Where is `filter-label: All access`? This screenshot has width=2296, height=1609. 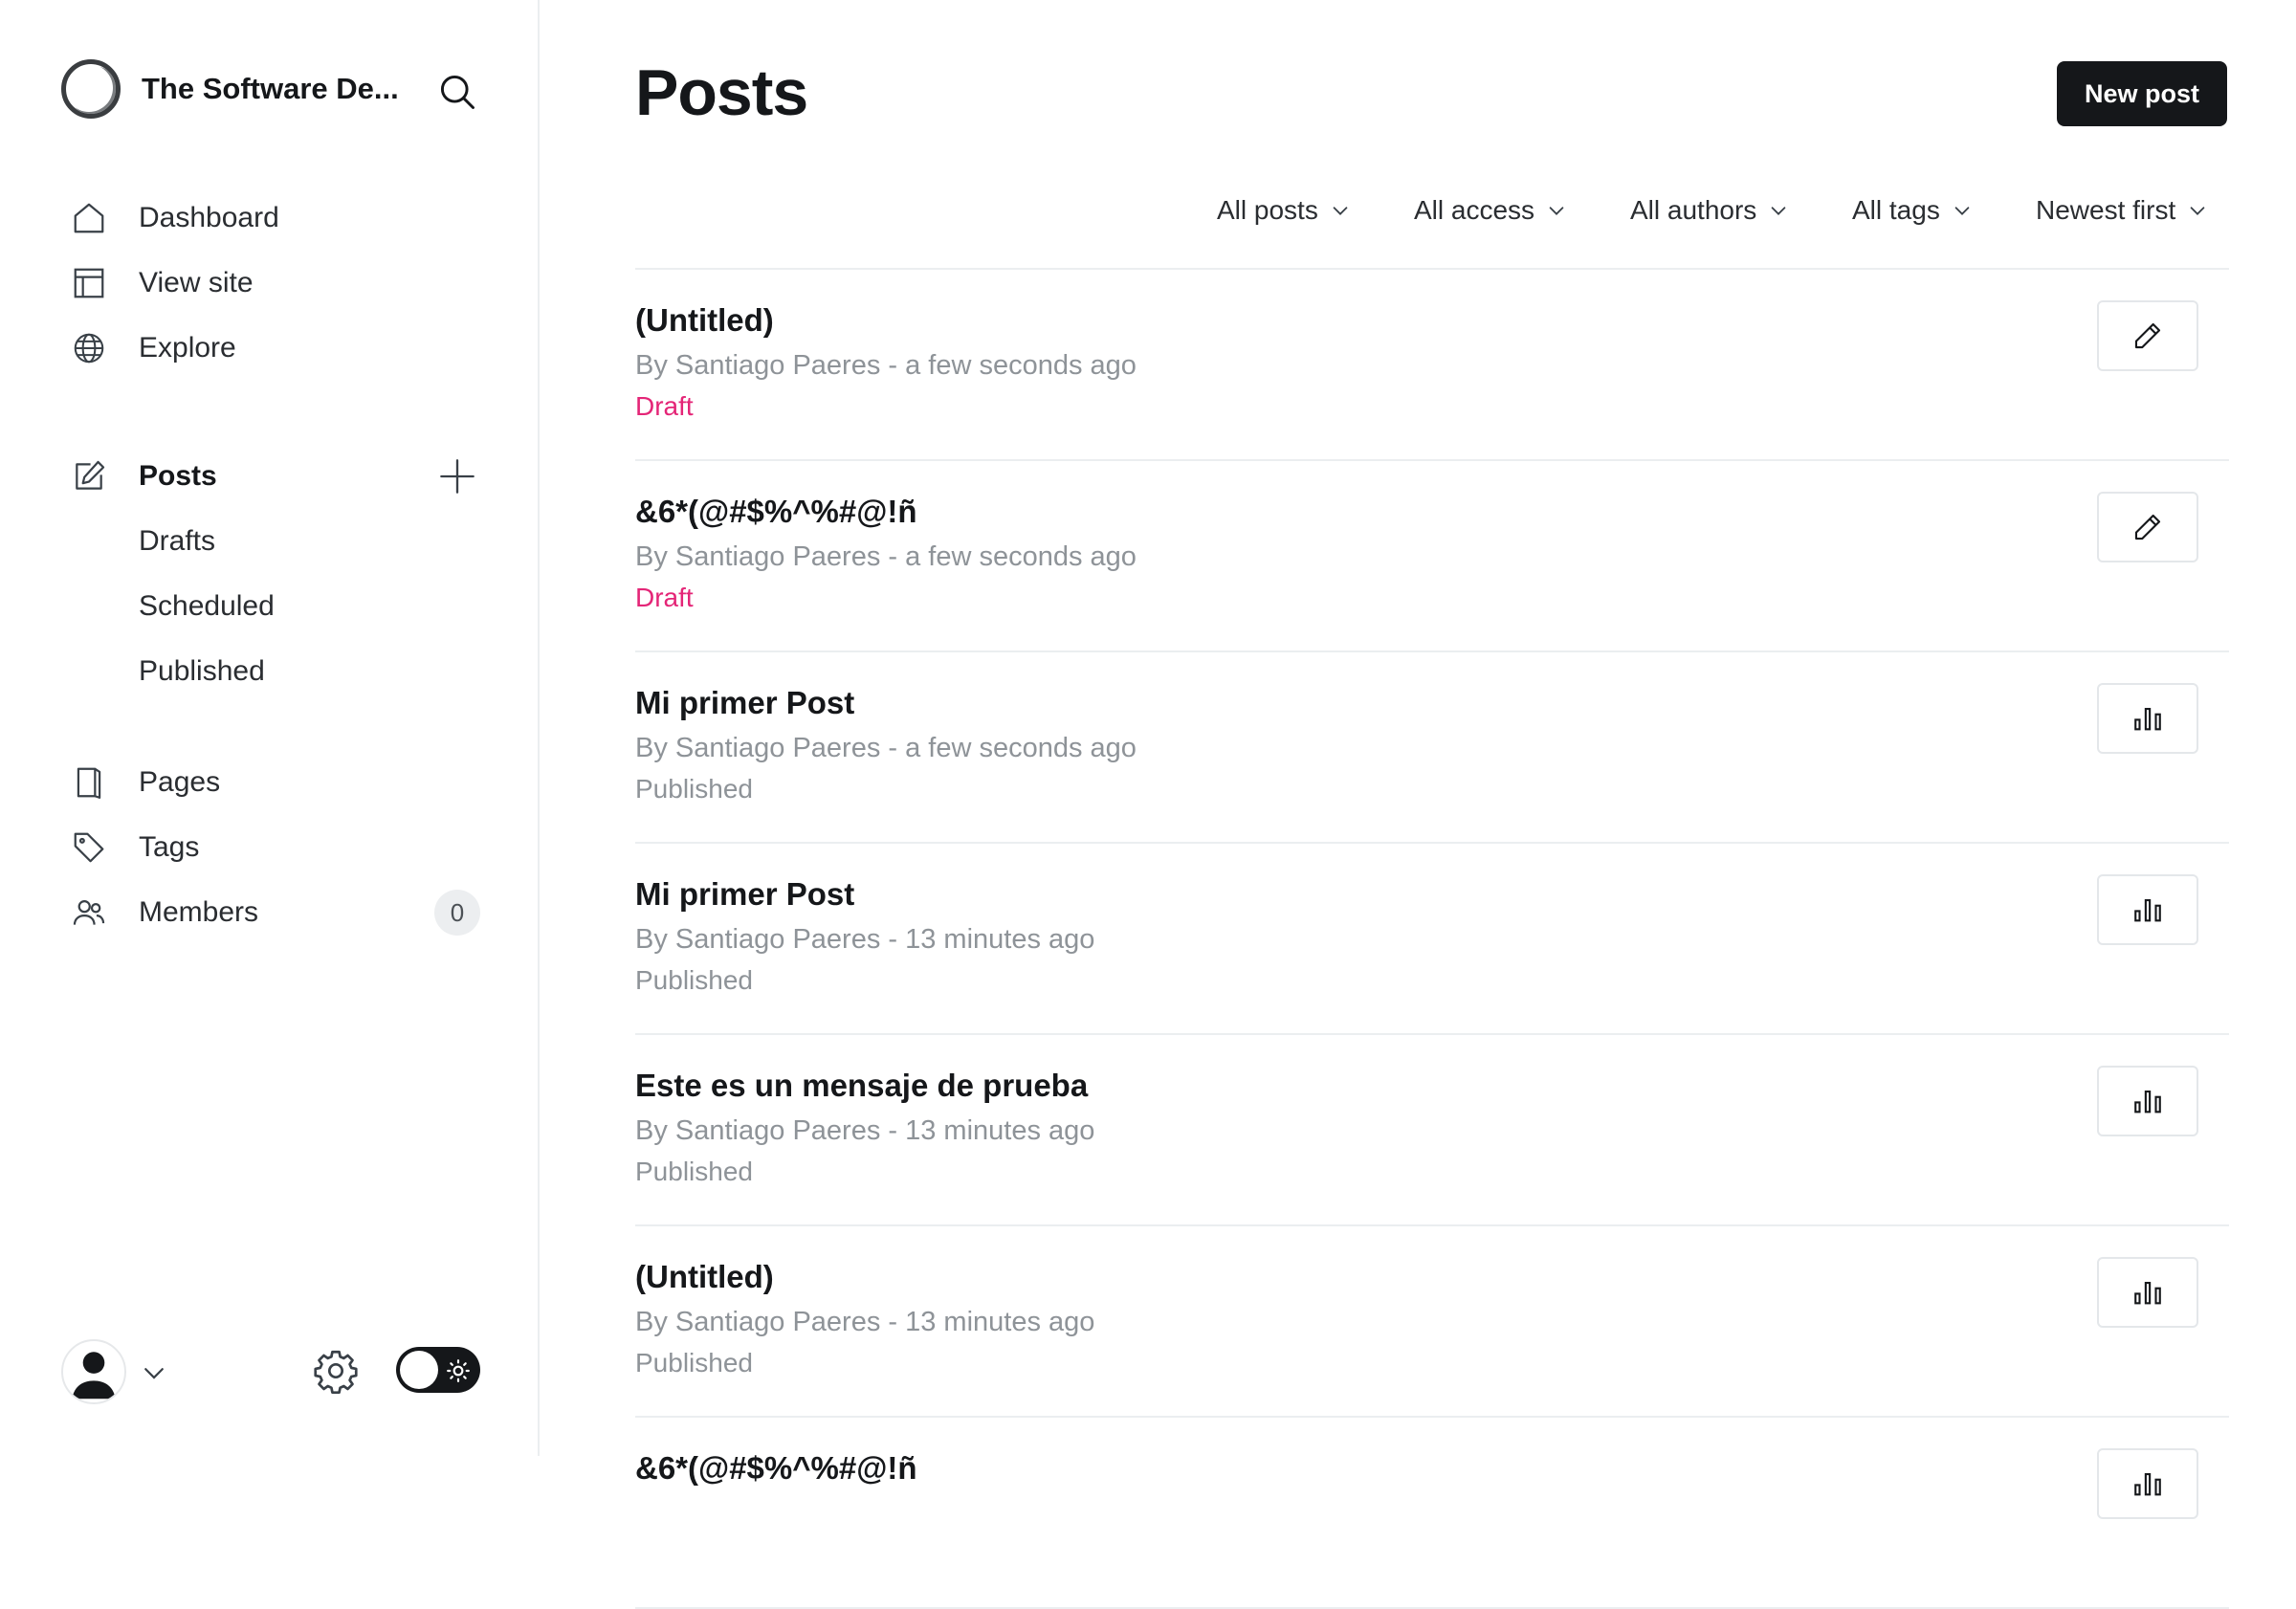
filter-label: All access is located at coordinates (1474, 210).